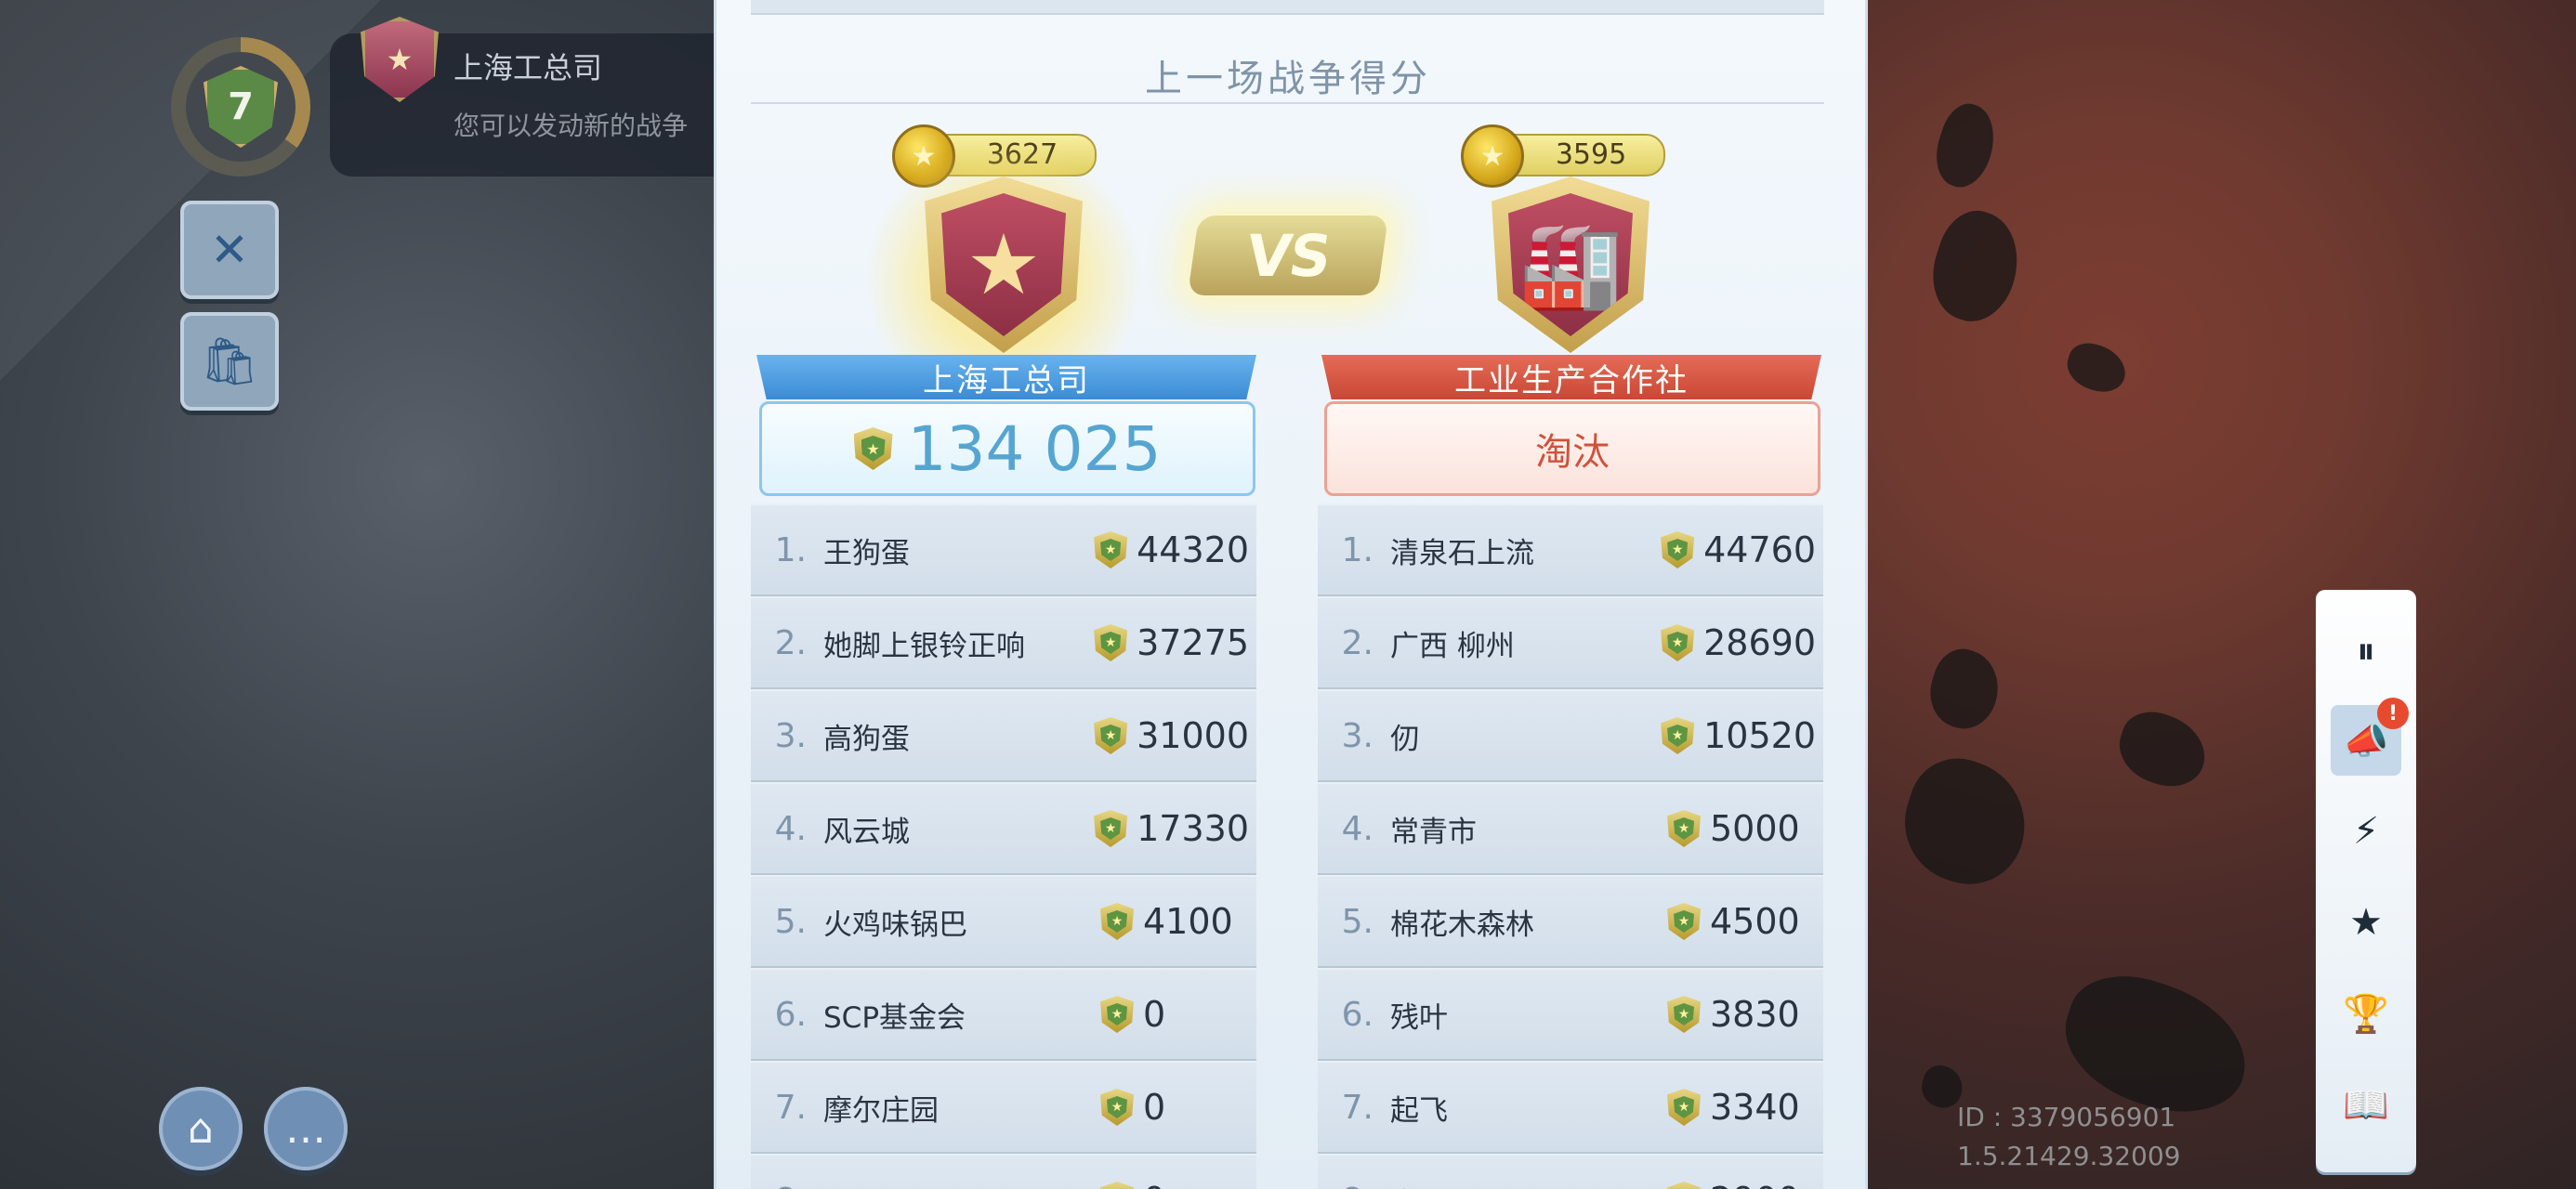 This screenshot has width=2576, height=1189. What do you see at coordinates (790, 1014) in the screenshot?
I see `member-rank: 6.` at bounding box center [790, 1014].